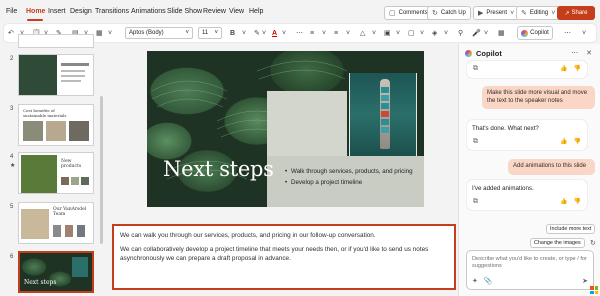 This screenshot has width=600, height=296. What do you see at coordinates (312, 33) in the screenshot?
I see `bullets-icon: ≡` at bounding box center [312, 33].